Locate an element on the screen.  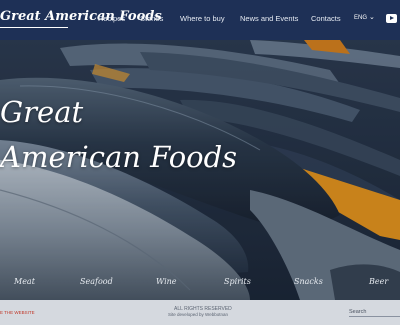
category-seafood: Seafood is located at coordinates (96, 281).